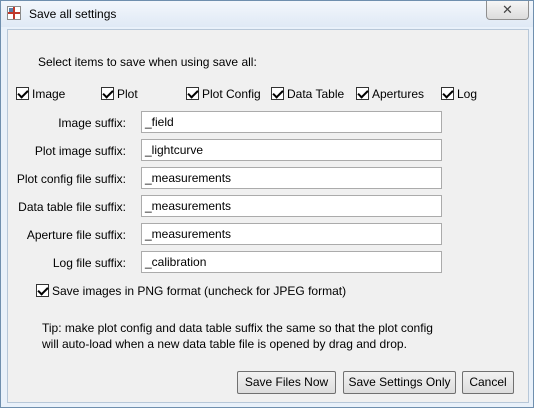 The width and height of the screenshot is (534, 408). What do you see at coordinates (42, 290) in the screenshot?
I see `png-format-checkbox` at bounding box center [42, 290].